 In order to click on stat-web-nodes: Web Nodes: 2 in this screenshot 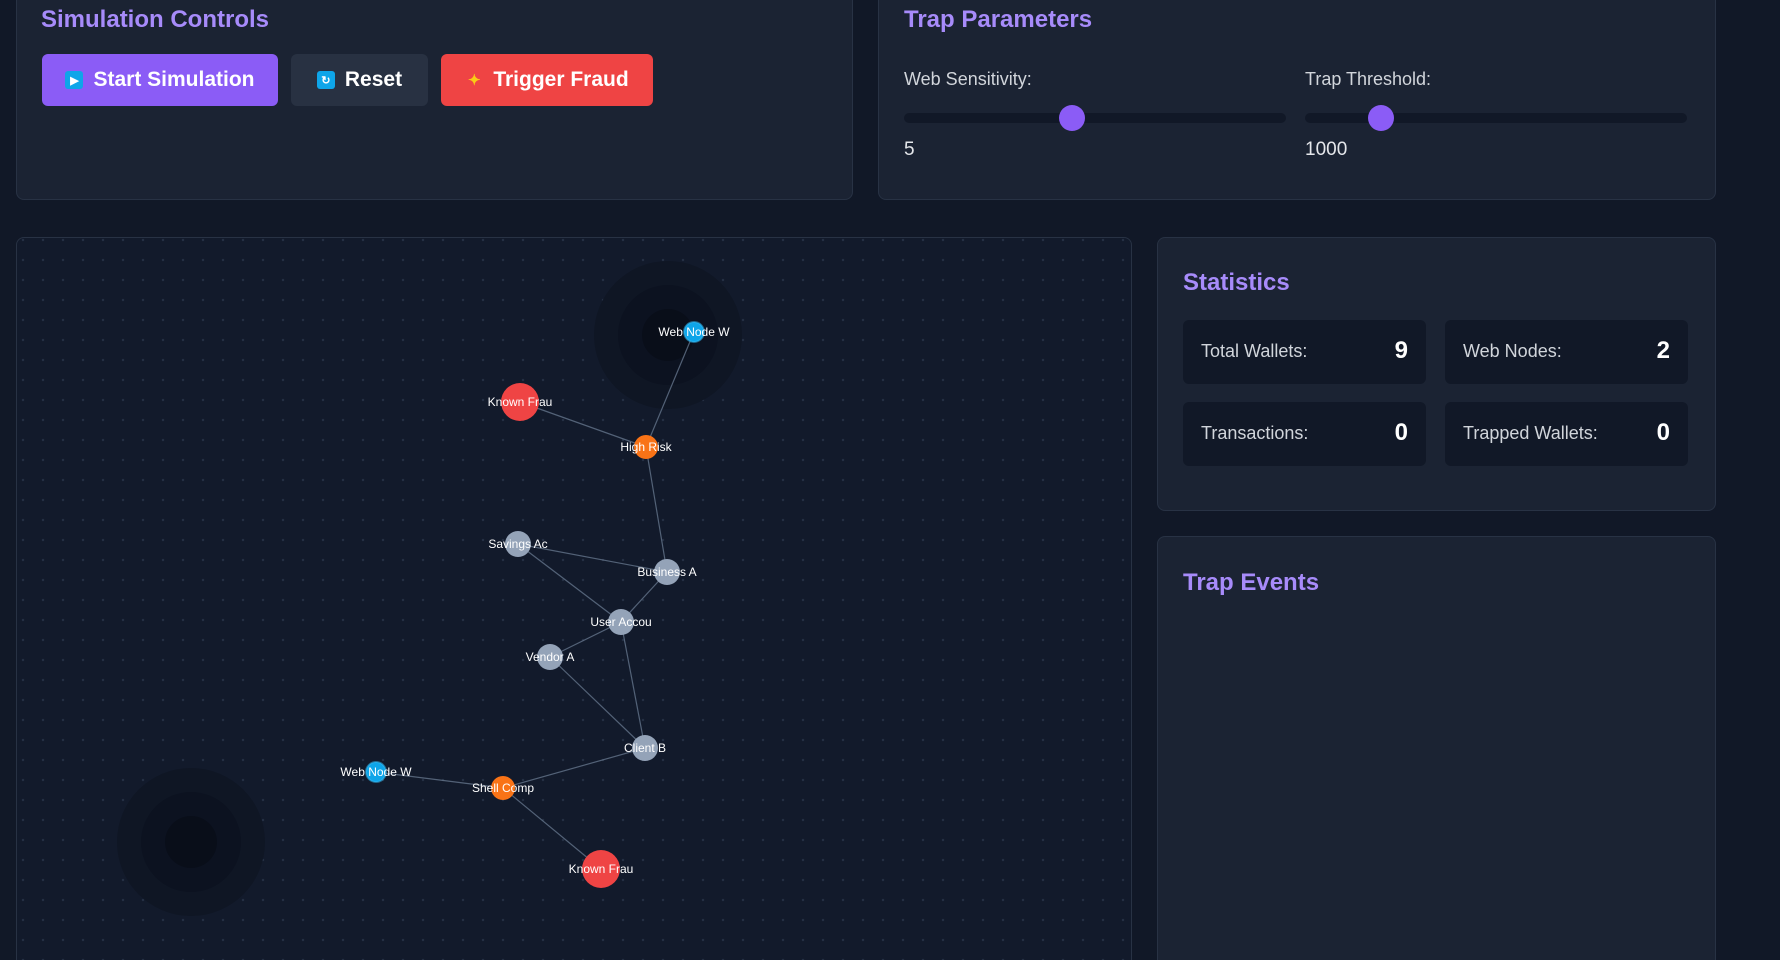, I will do `click(1566, 352)`.